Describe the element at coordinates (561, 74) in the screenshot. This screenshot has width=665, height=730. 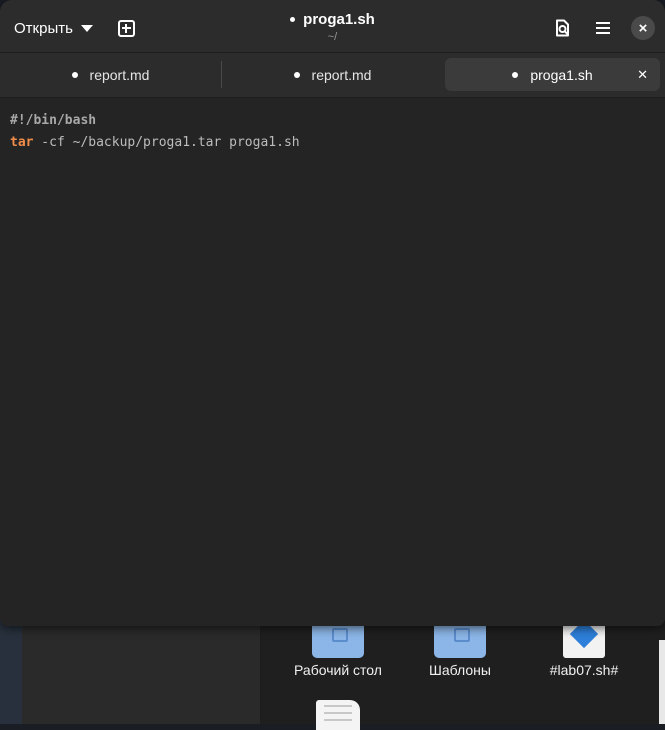
I see `tab-label: proga1.sh` at that location.